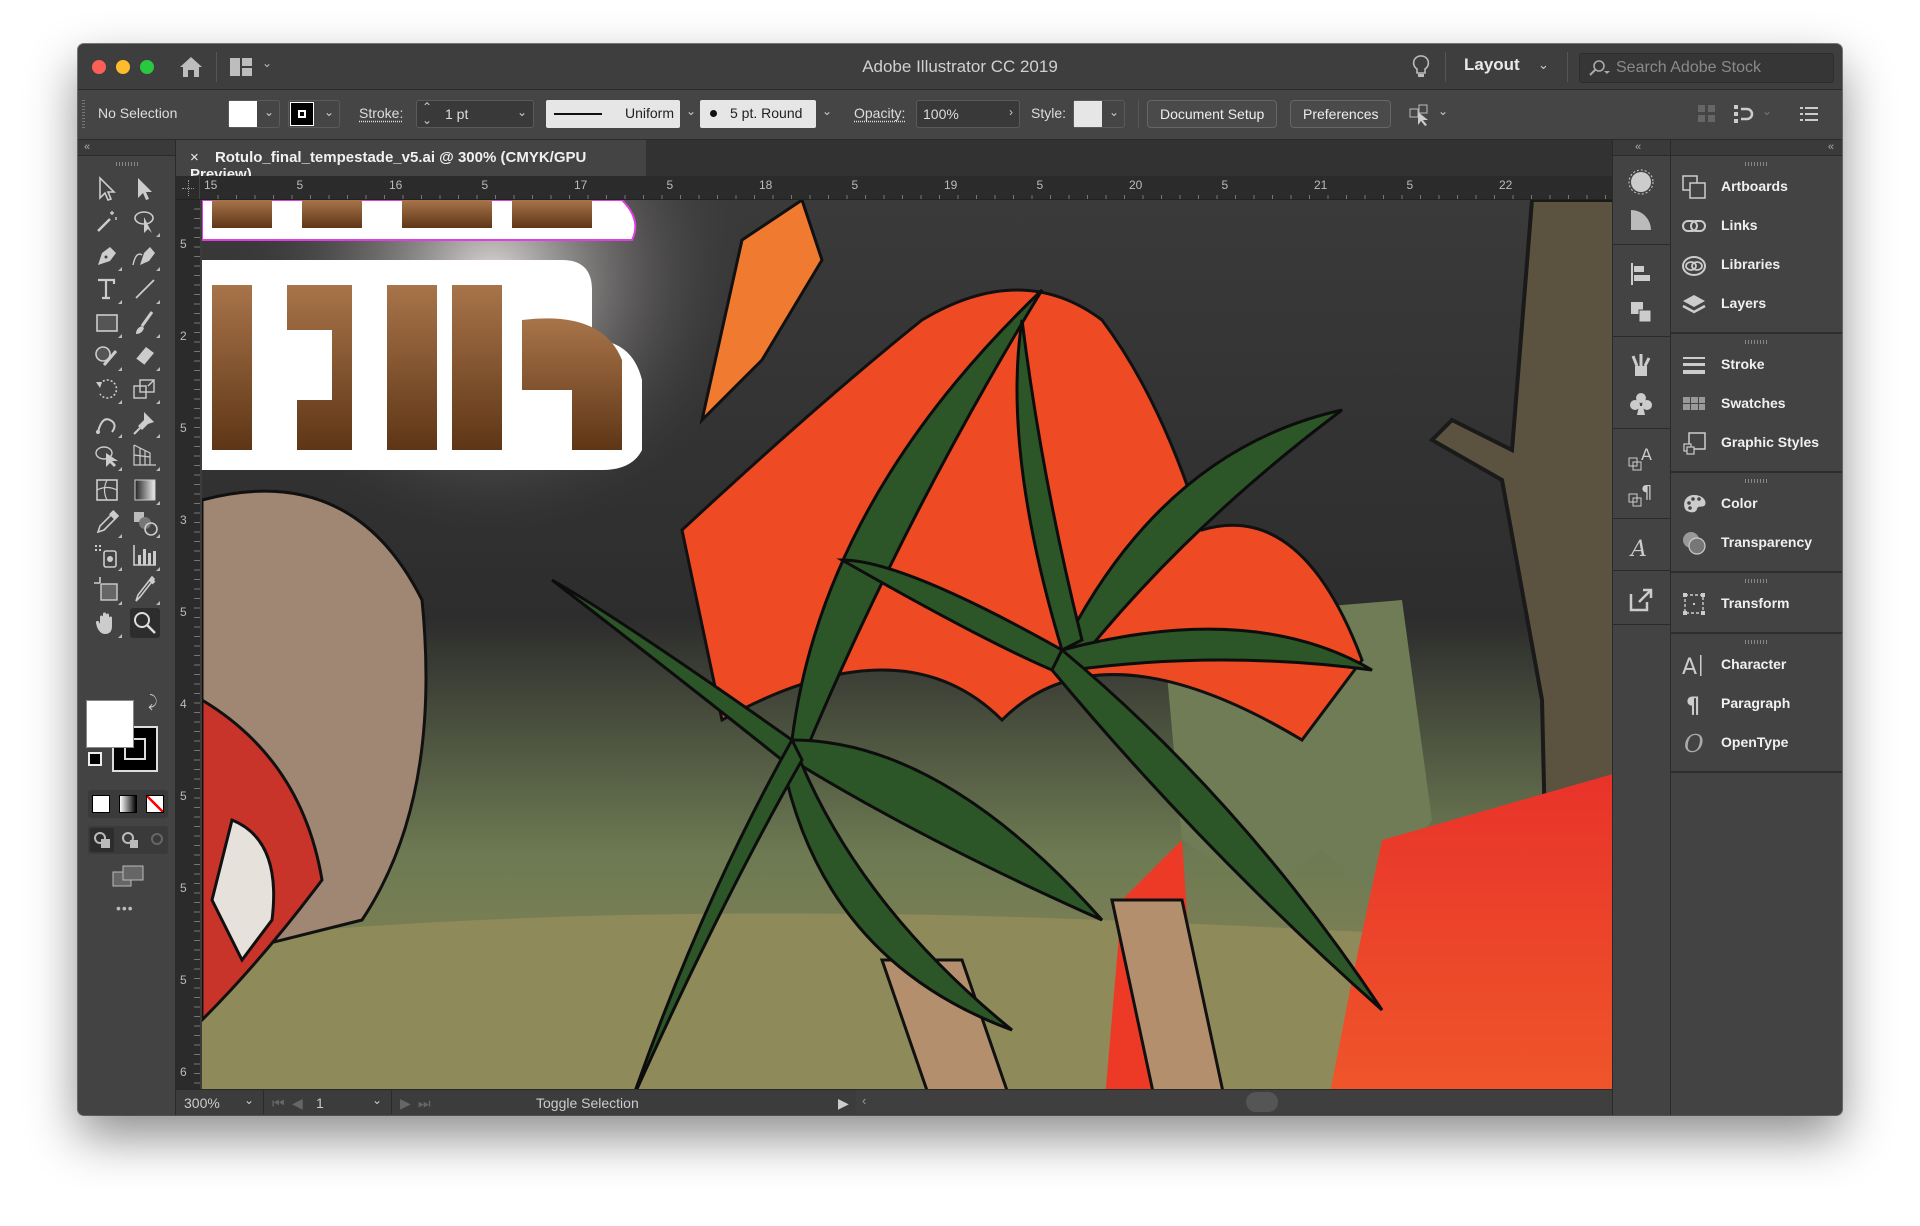 This screenshot has height=1226, width=1920. What do you see at coordinates (1341, 114) in the screenshot?
I see `preferences-button: Preferences` at bounding box center [1341, 114].